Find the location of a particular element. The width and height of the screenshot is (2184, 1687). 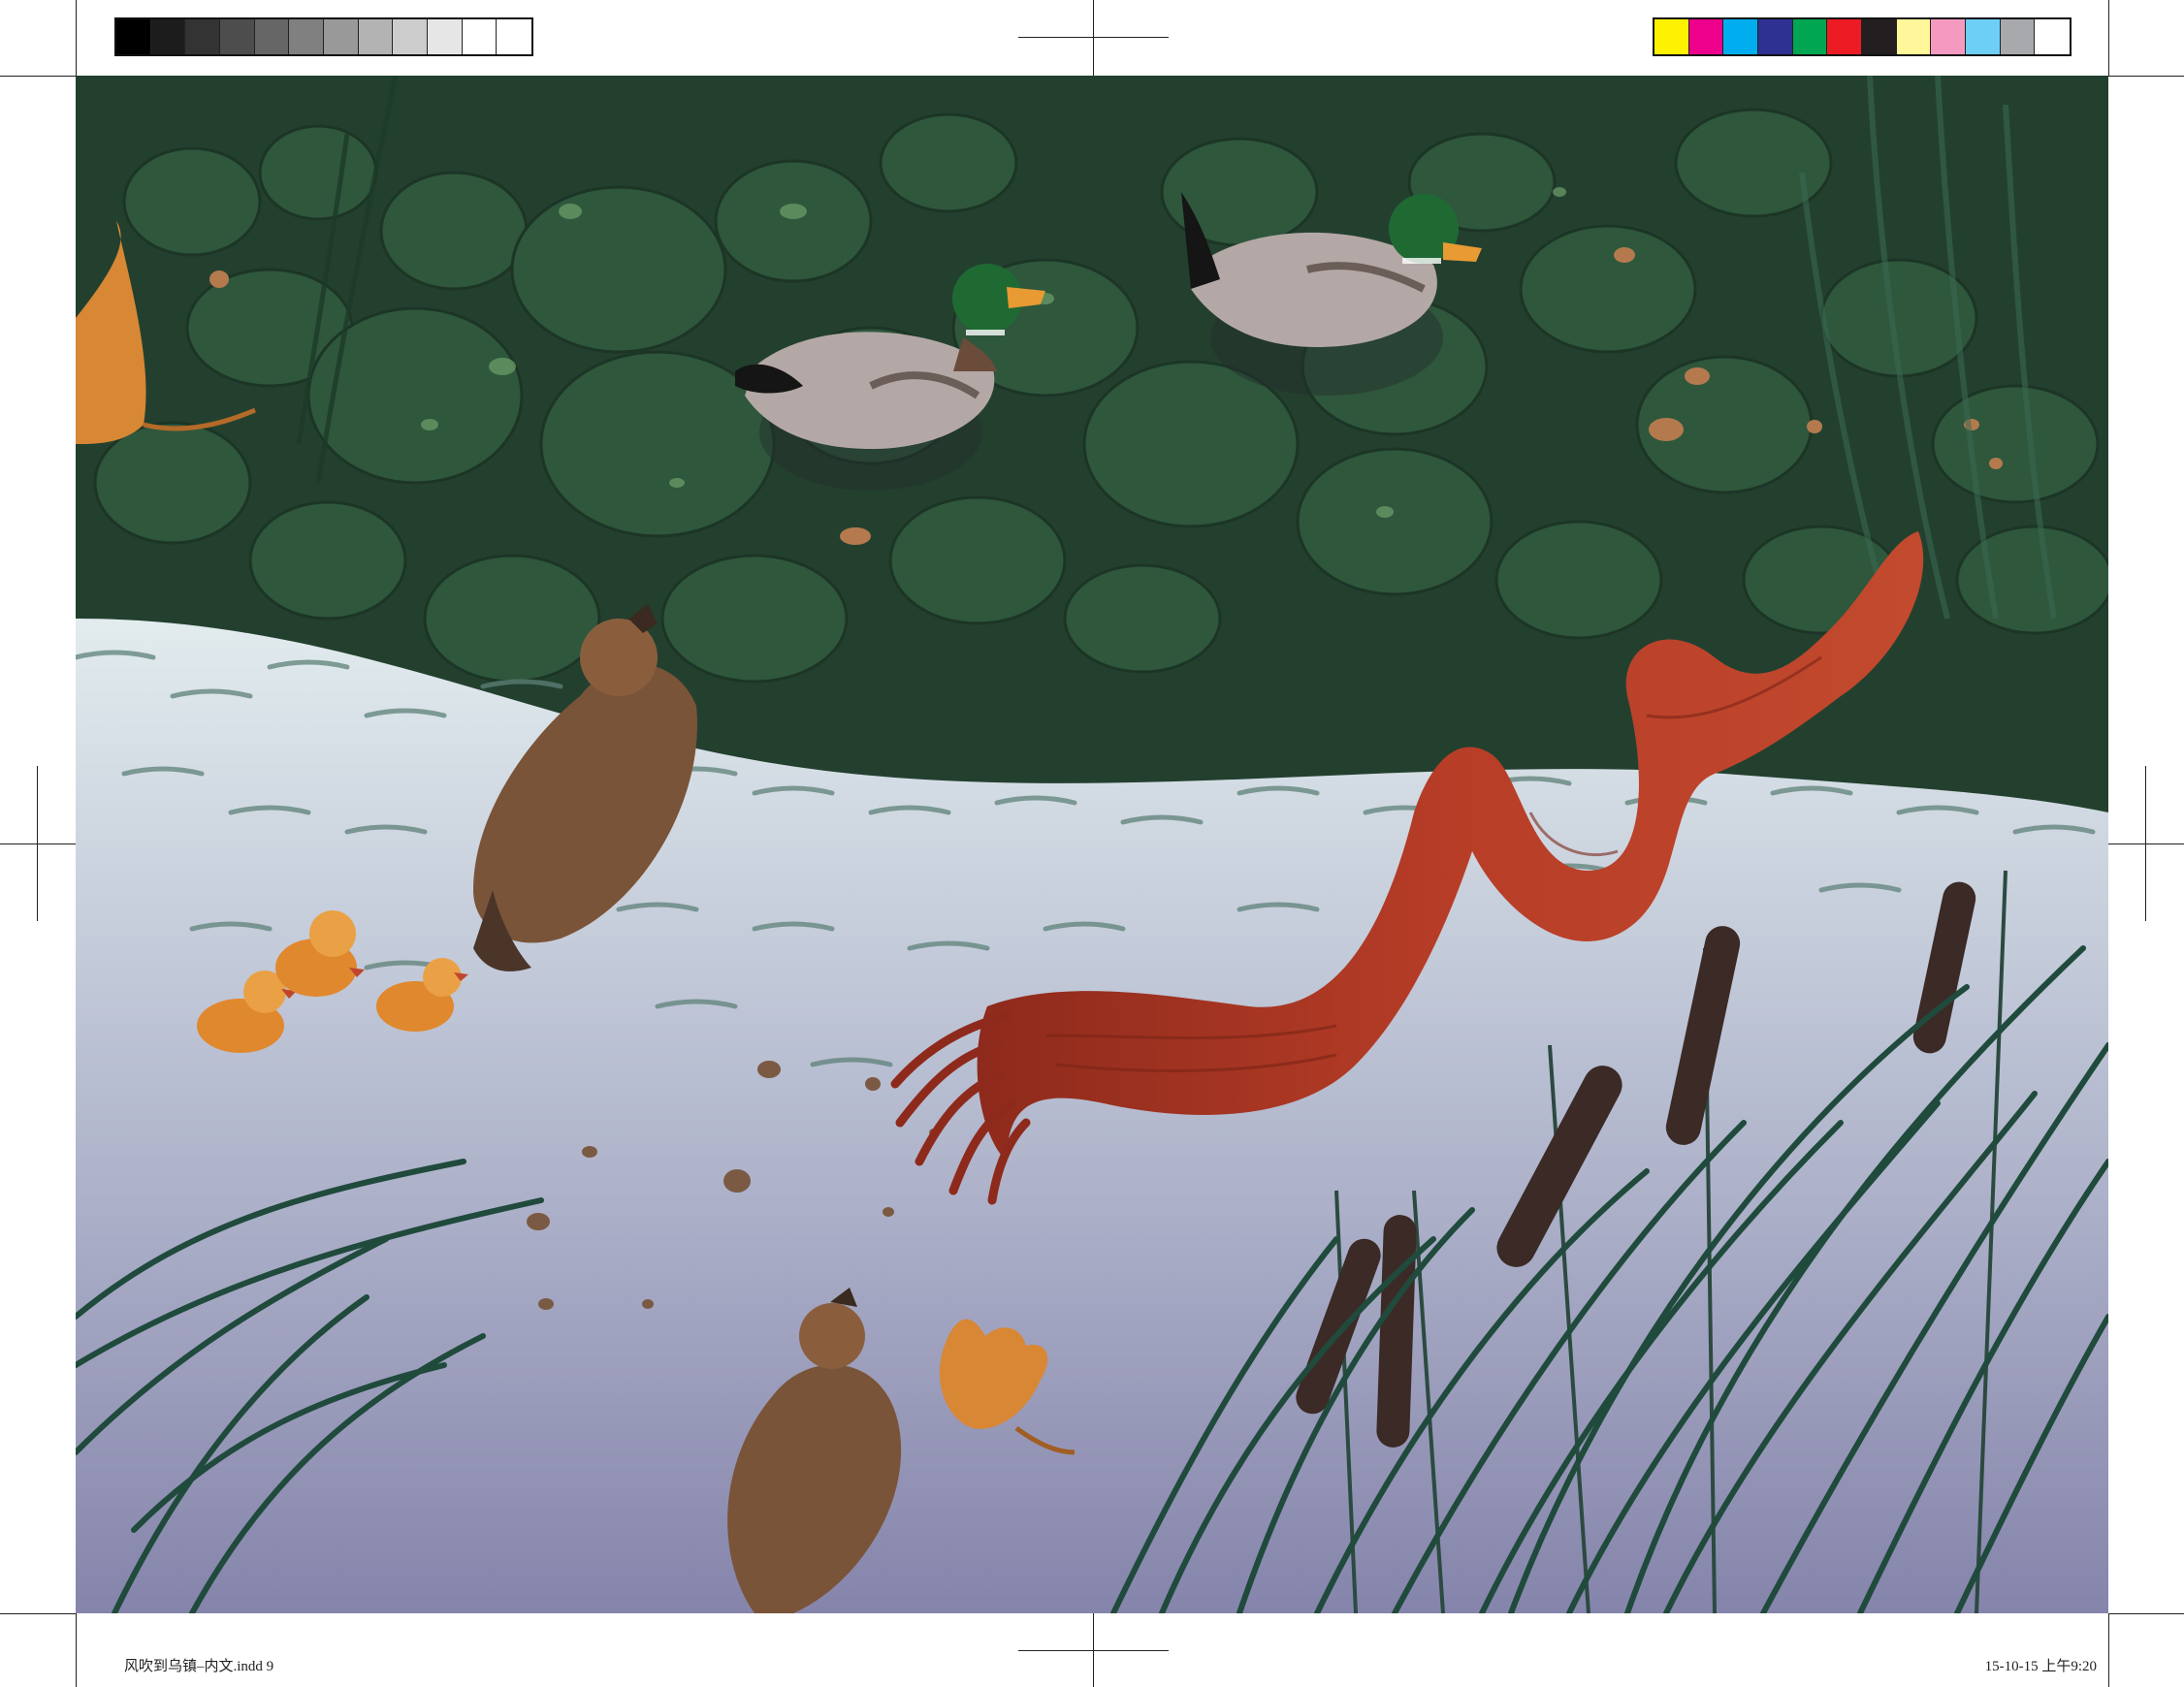

color-calibration-bar is located at coordinates (1862, 36).